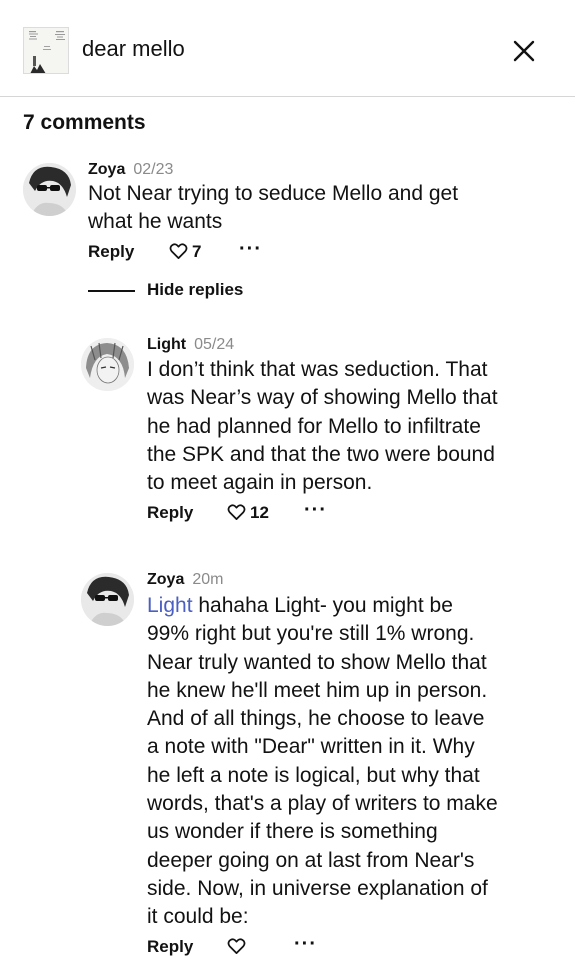  I want to click on comment-date: 05/24, so click(214, 344).